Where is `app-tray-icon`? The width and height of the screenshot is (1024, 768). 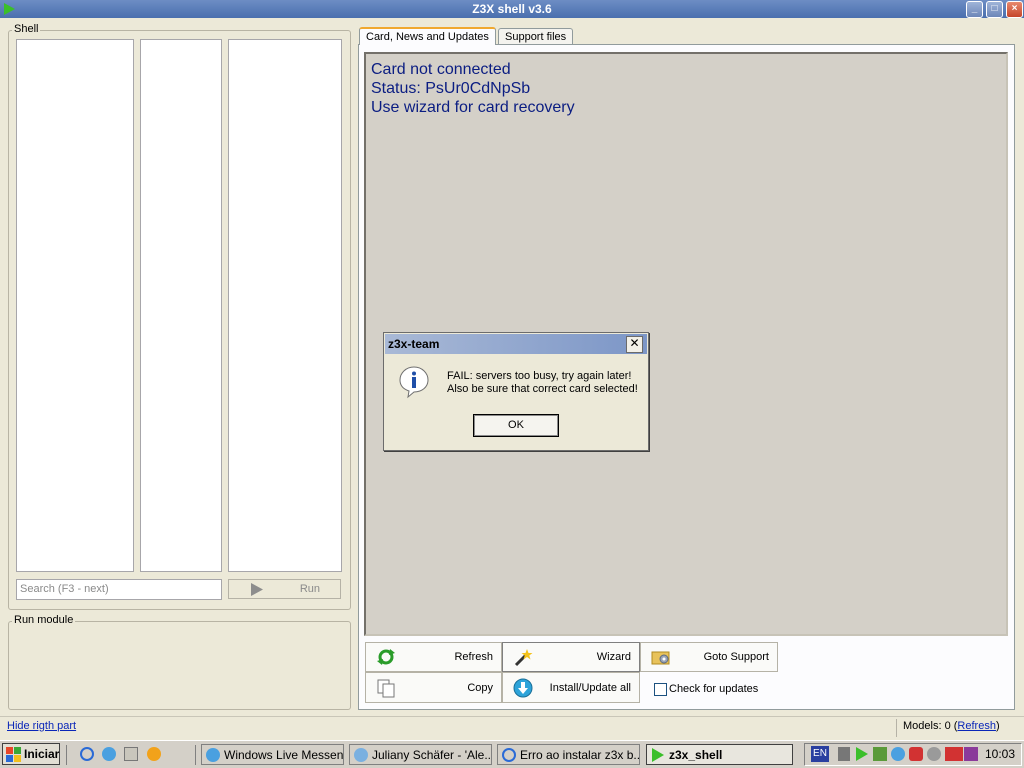
app-tray-icon is located at coordinates (971, 754).